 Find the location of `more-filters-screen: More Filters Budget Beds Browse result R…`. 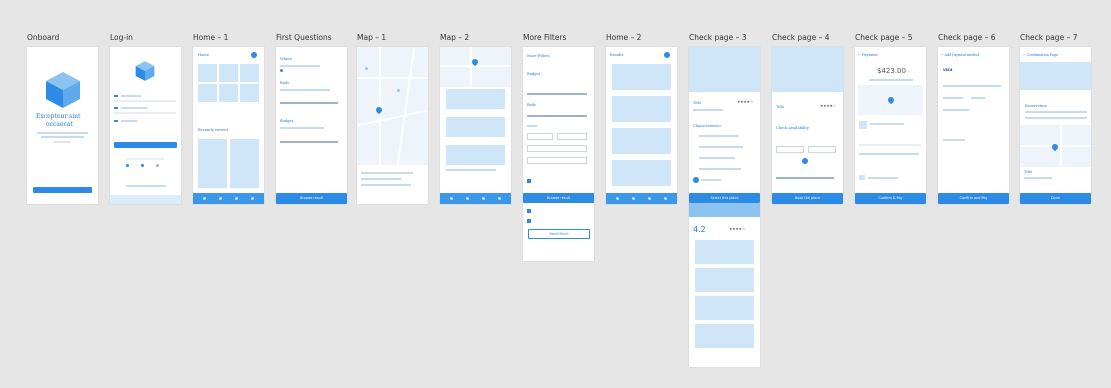

more-filters-screen: More Filters Budget Beds Browse result R… is located at coordinates (558, 154).